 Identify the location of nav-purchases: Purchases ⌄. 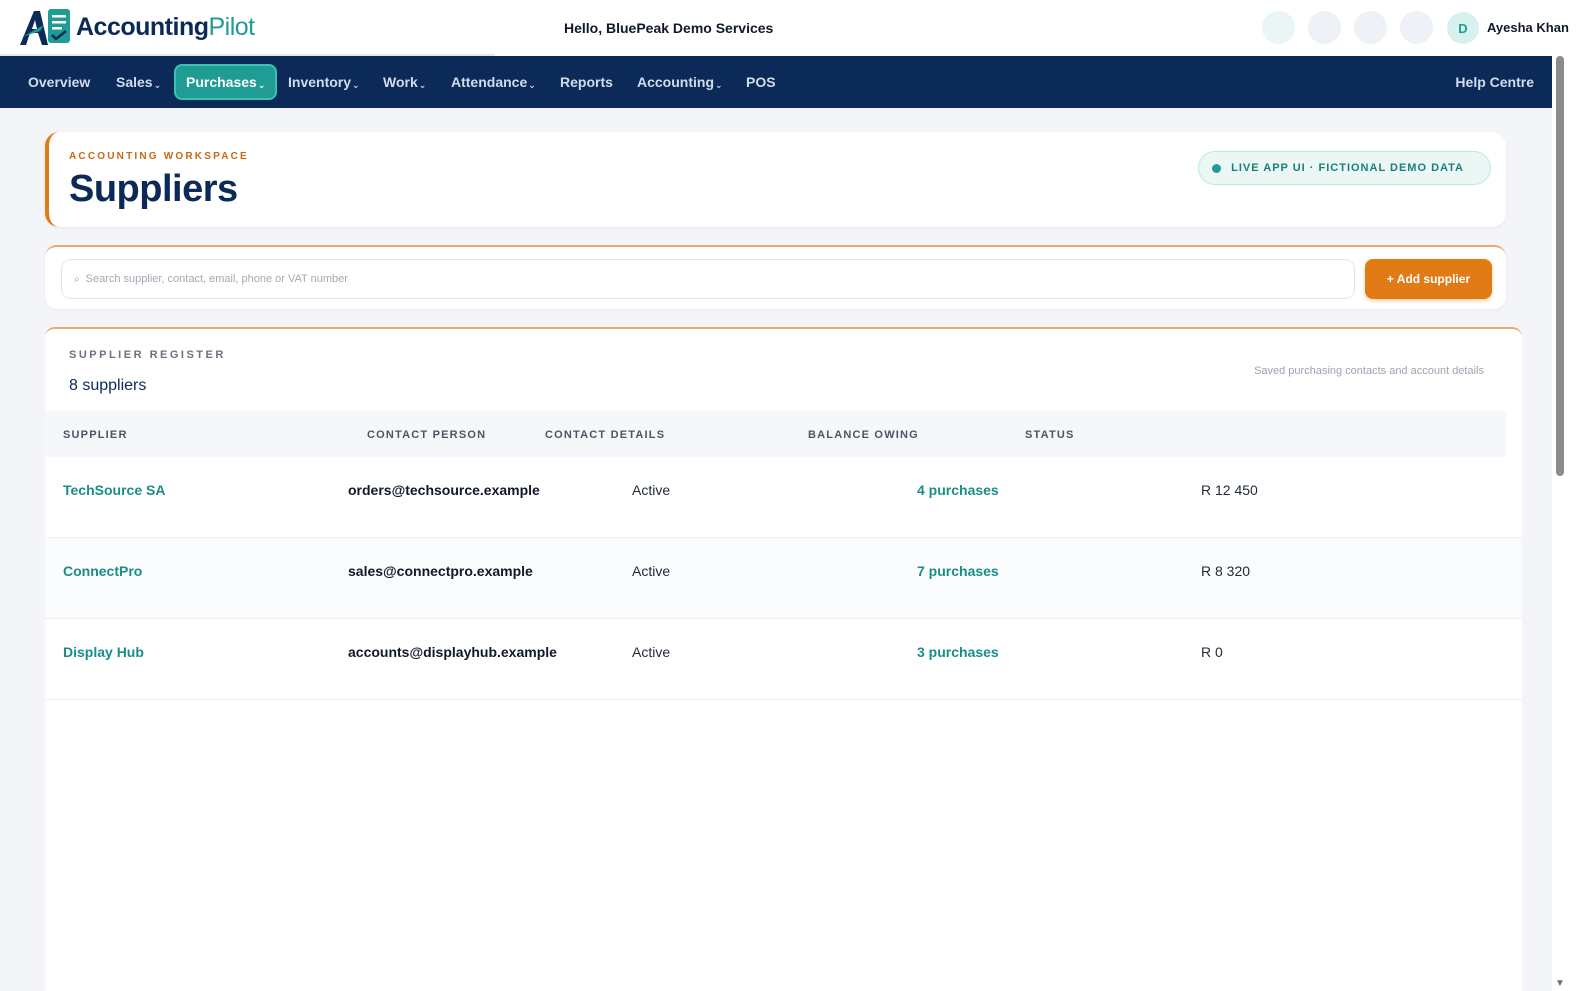
(226, 82).